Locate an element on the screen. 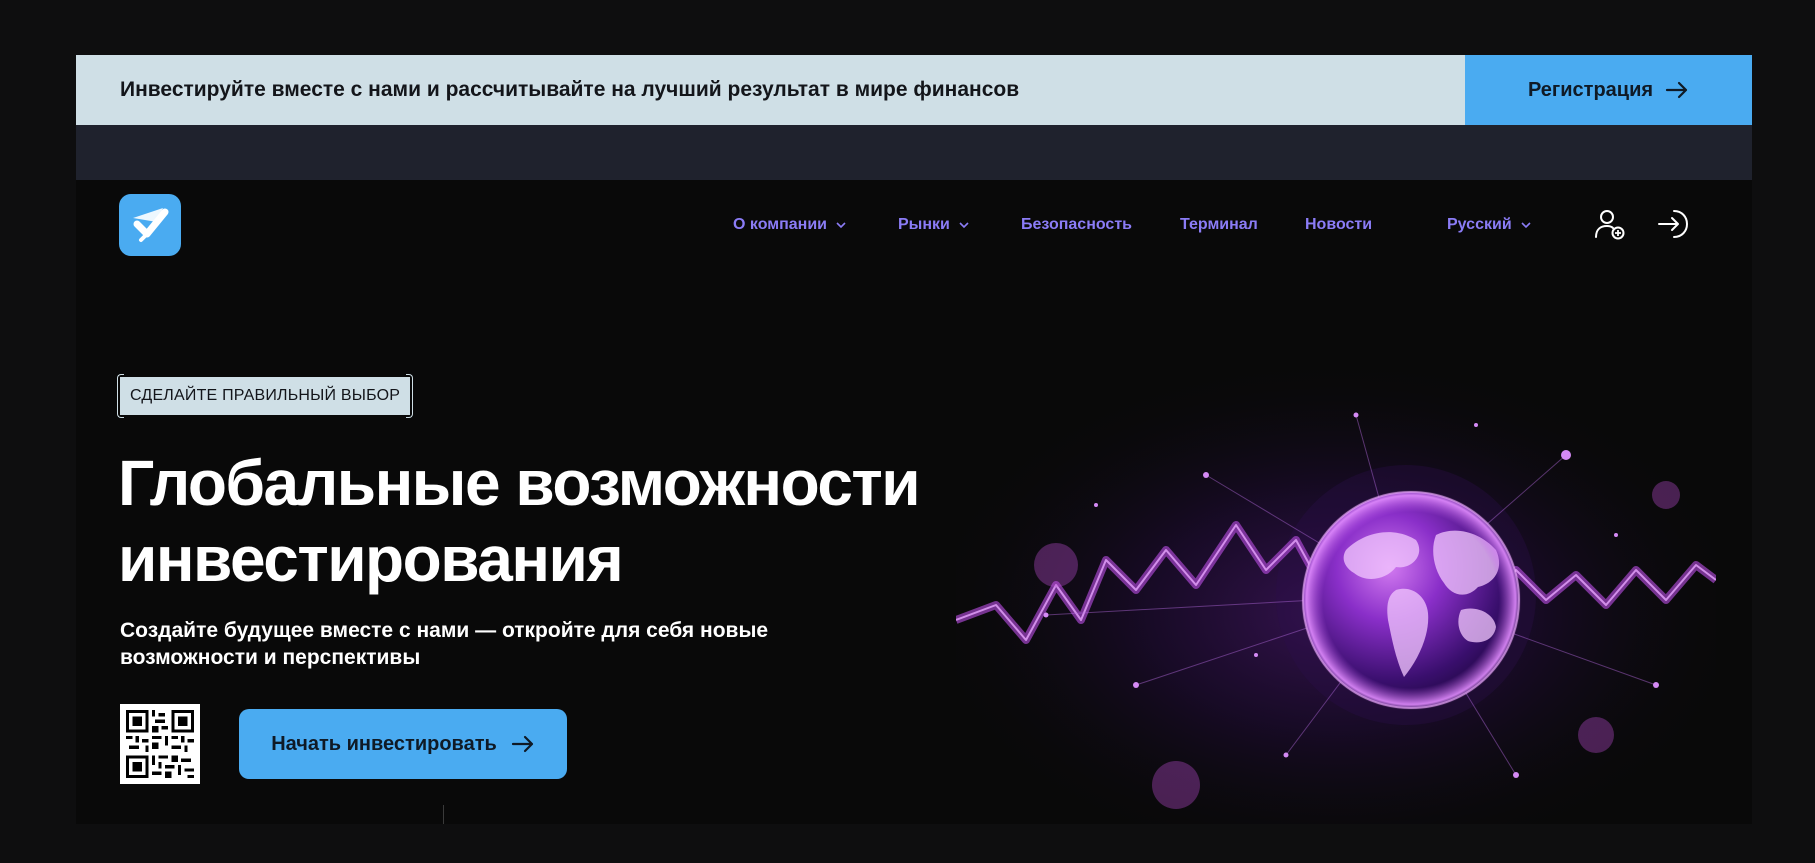 This screenshot has width=1815, height=863. qr-code-icon is located at coordinates (160, 744).